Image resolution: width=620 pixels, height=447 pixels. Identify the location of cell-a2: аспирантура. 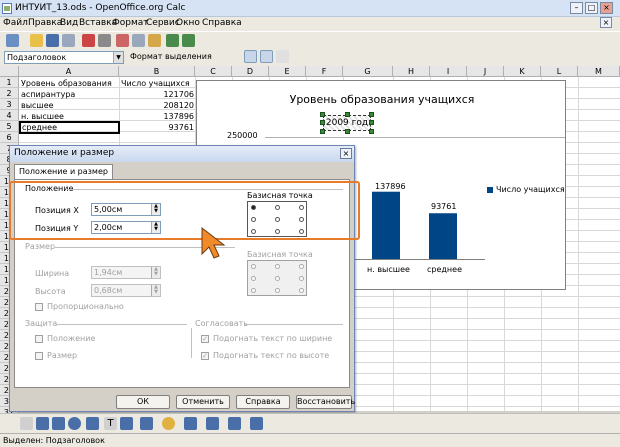
(69, 94).